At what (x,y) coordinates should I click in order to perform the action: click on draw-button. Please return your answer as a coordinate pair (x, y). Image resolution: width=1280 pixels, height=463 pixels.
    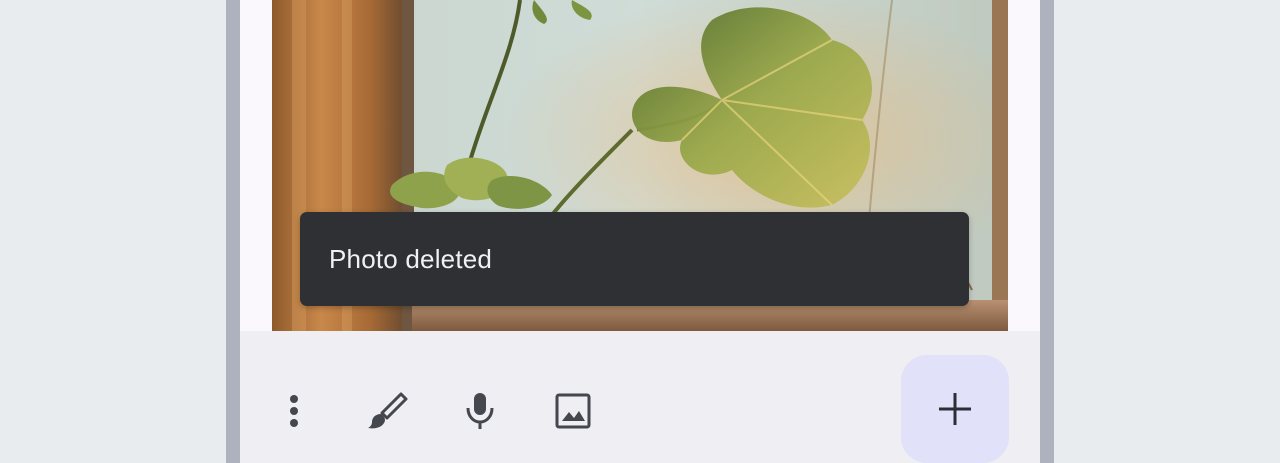
    Looking at the image, I should click on (387, 411).